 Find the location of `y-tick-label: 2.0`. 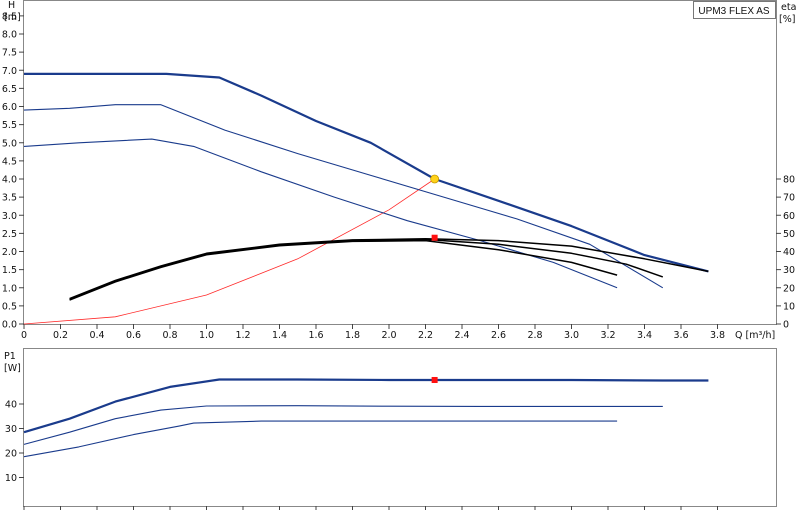

y-tick-label: 2.0 is located at coordinates (9, 252).